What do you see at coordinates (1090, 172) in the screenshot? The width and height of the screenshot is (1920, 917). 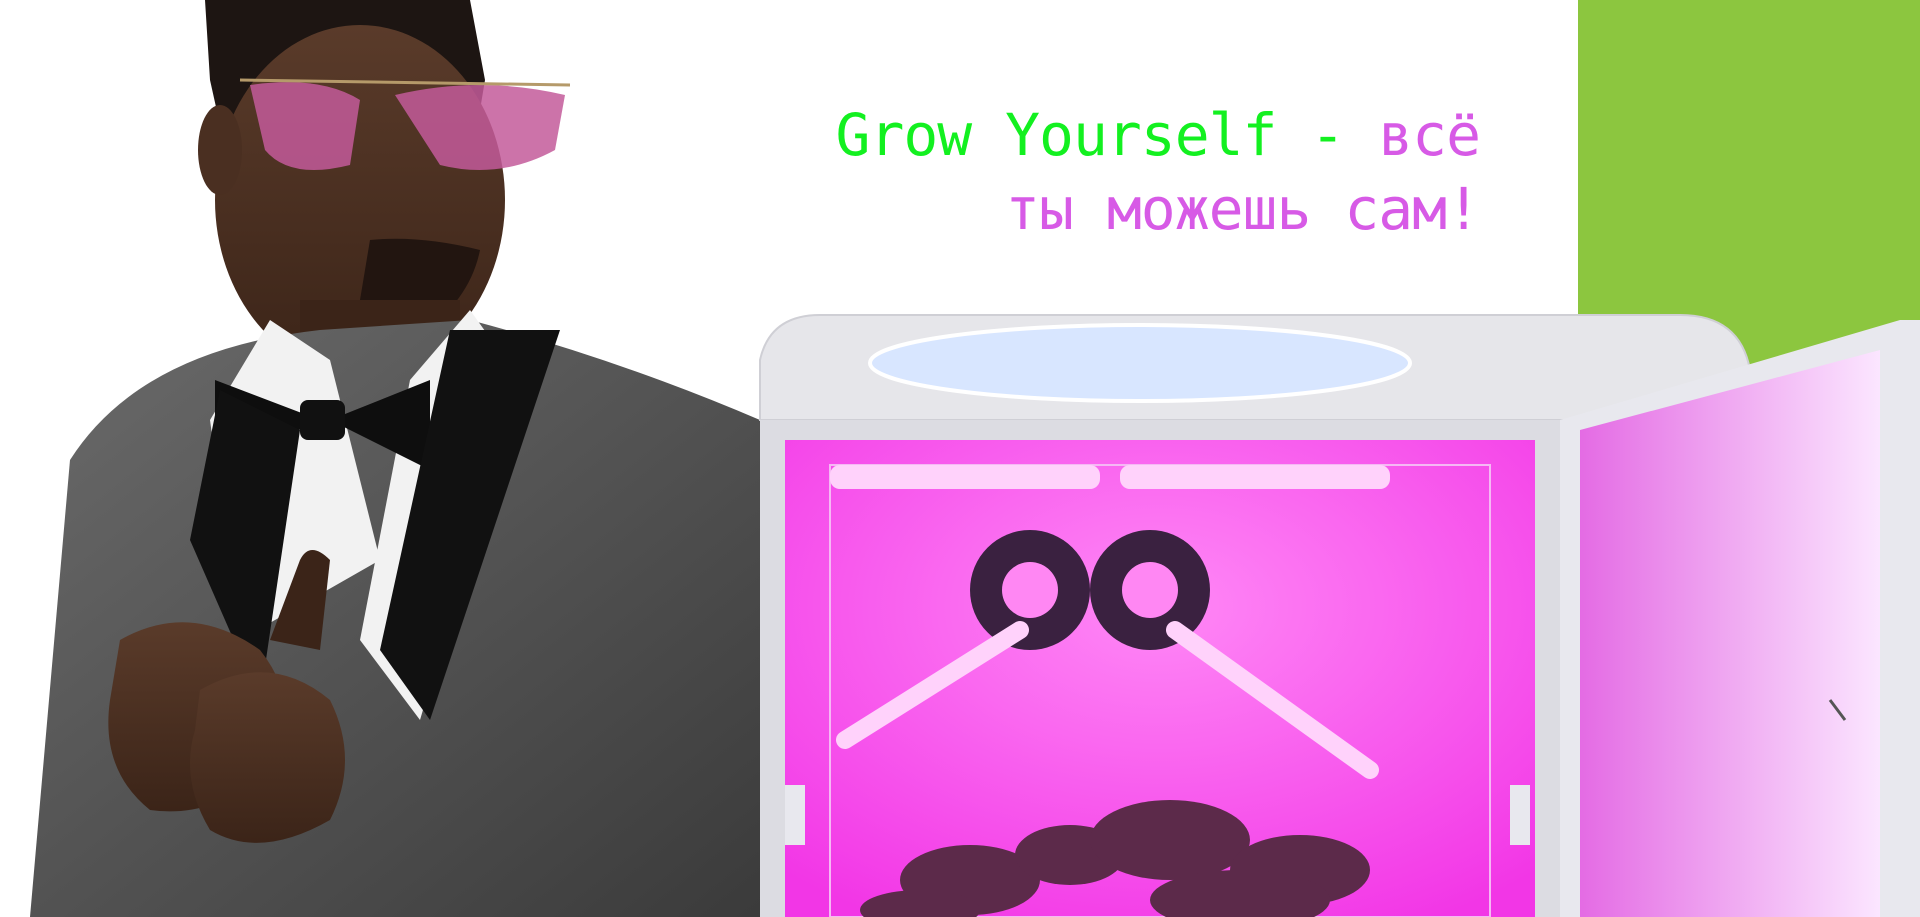 I see `headline: Grow Yourself - всё ты можешь сам!` at bounding box center [1090, 172].